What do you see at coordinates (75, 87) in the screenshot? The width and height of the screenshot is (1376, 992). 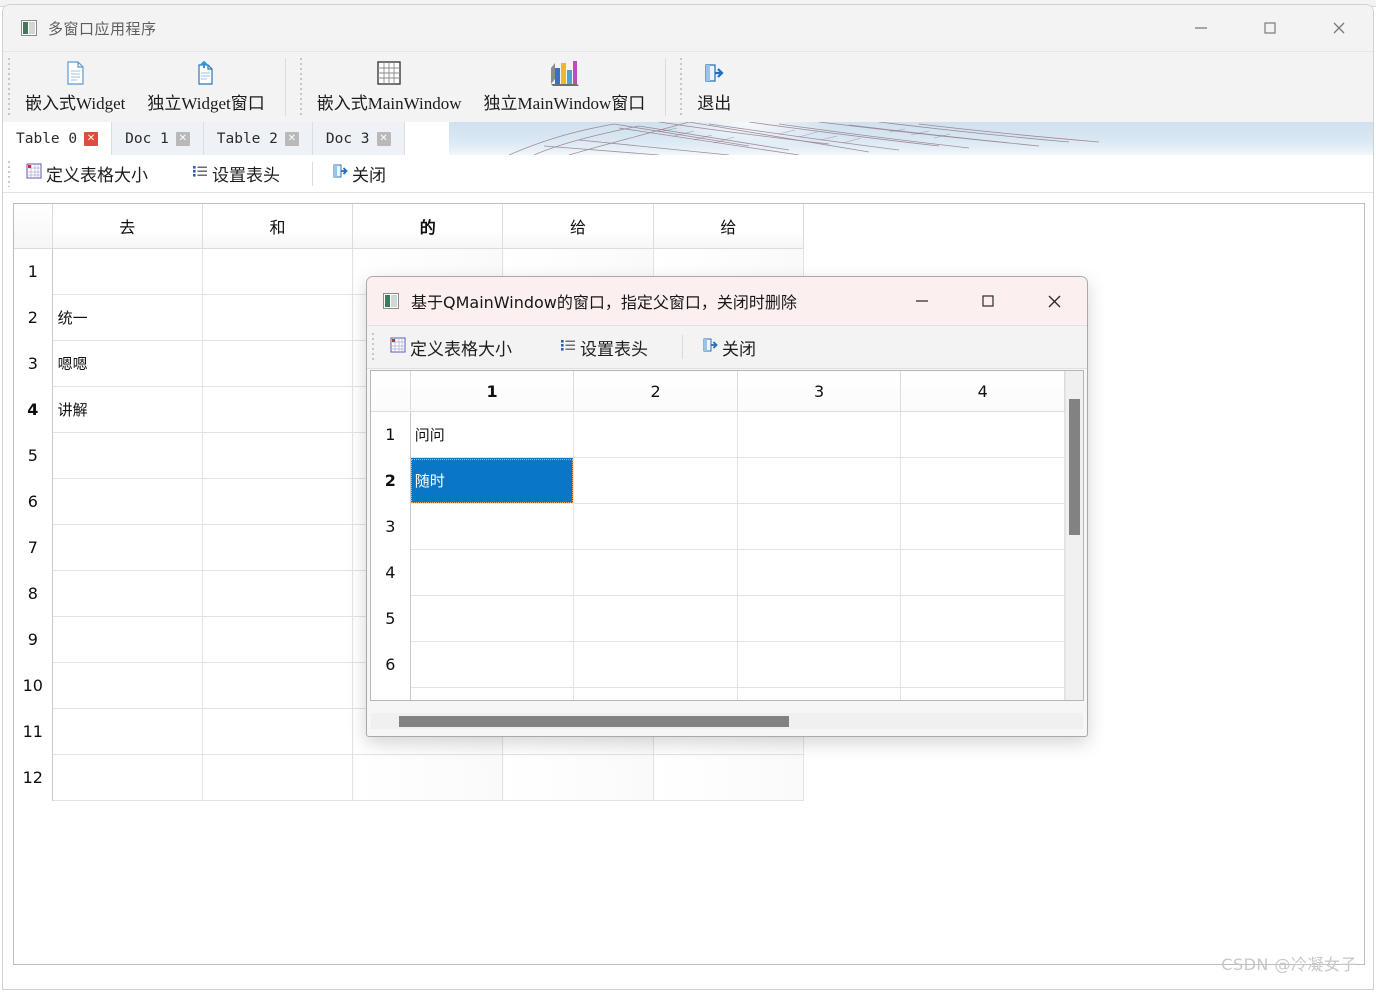 I see `toolbar-button-embedded-widget: 嵌入式Widget` at bounding box center [75, 87].